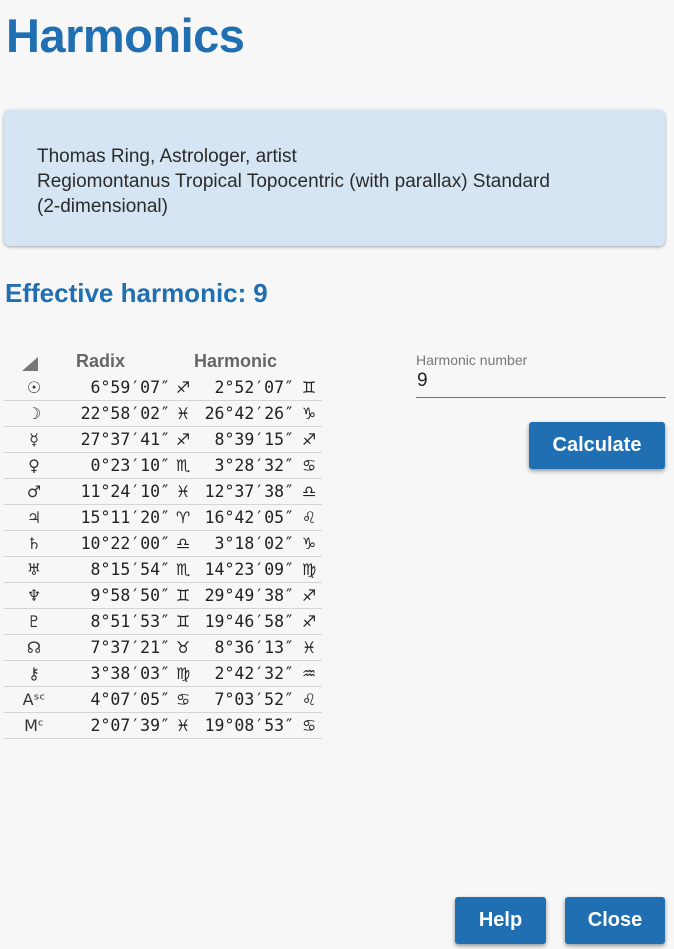 Image resolution: width=674 pixels, height=949 pixels. Describe the element at coordinates (118, 491) in the screenshot. I see `radix-position: 11°24′10″` at that location.